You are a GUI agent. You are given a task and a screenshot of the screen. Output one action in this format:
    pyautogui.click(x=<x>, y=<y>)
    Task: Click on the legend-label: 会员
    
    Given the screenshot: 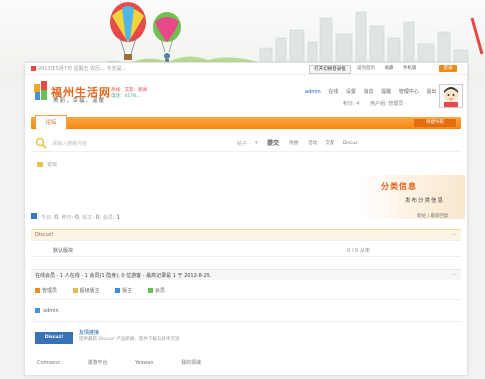 What is the action you would take?
    pyautogui.click(x=159, y=291)
    